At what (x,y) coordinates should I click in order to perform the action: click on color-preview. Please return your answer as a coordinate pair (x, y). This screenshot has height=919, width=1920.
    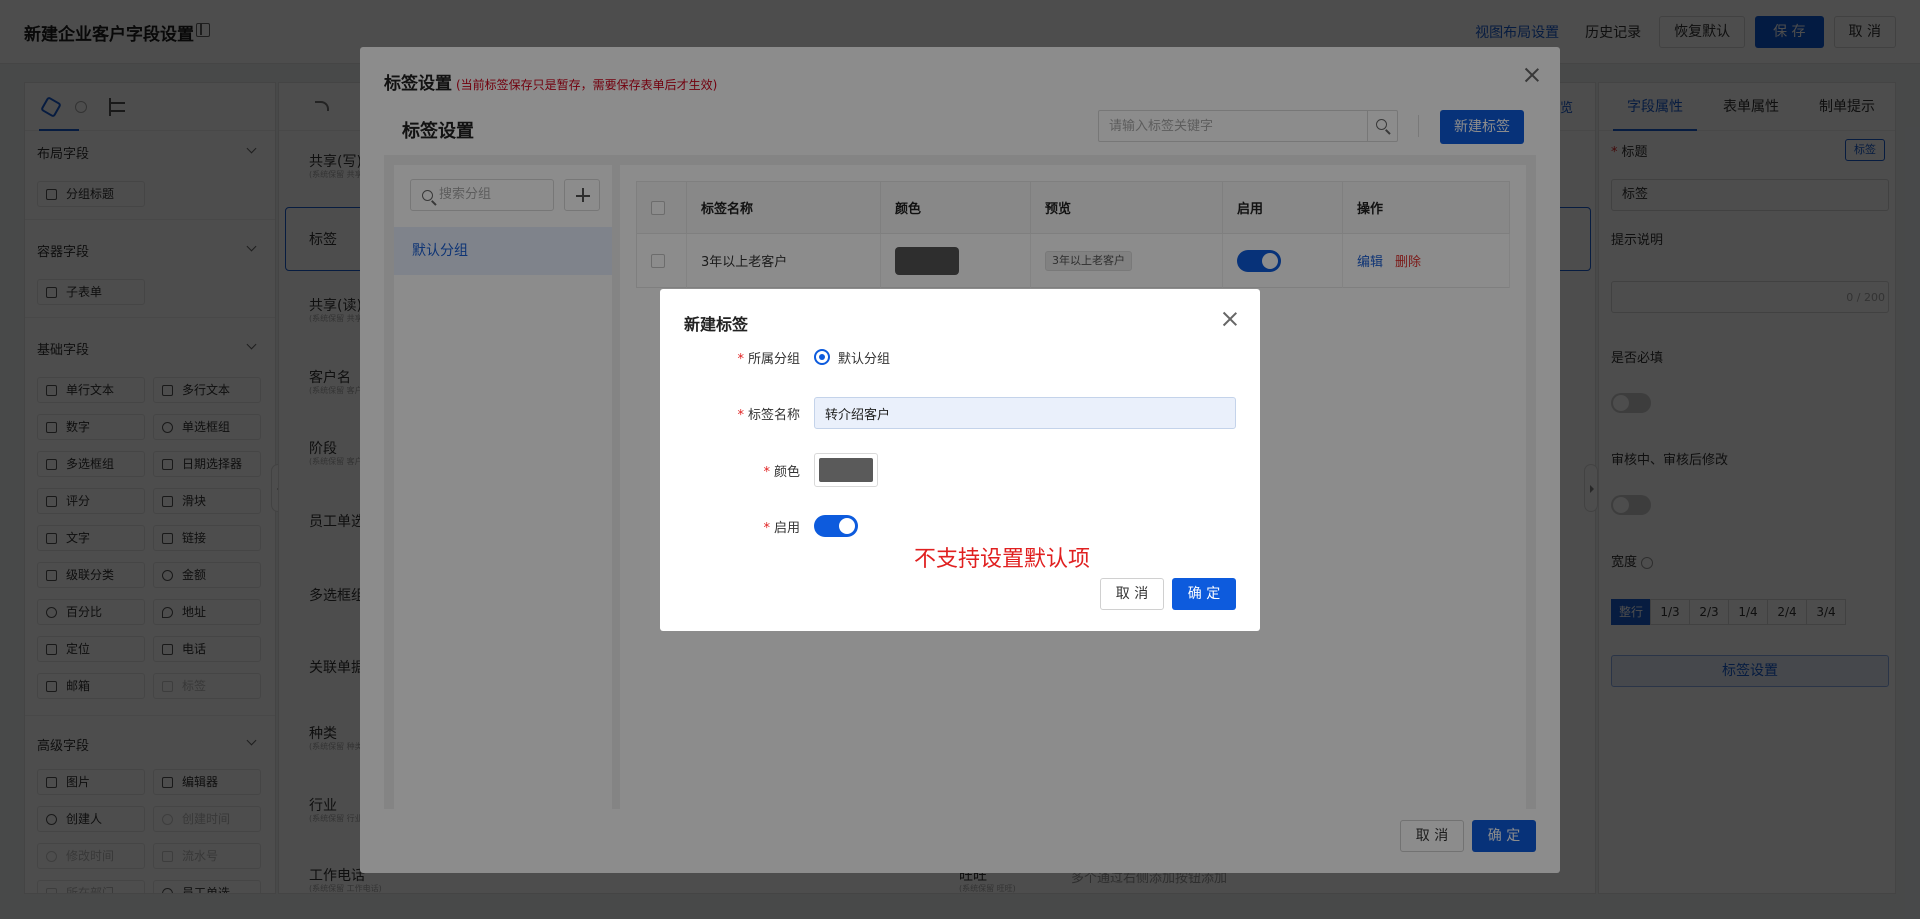
    Looking at the image, I should click on (846, 470).